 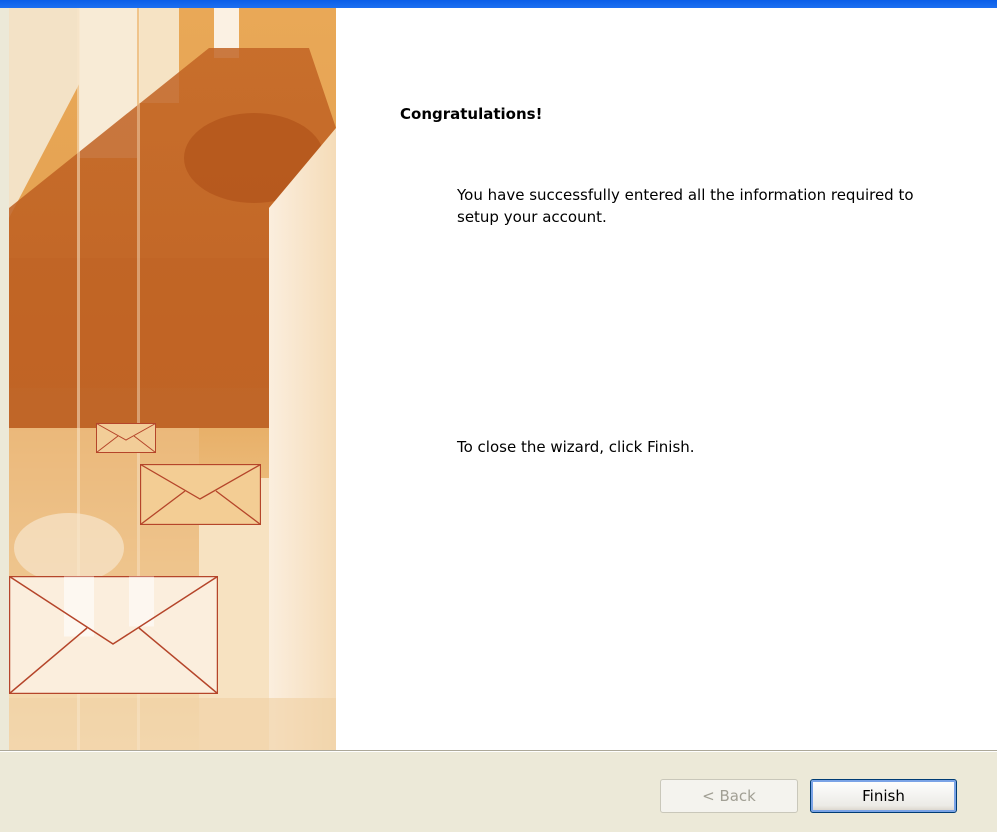 What do you see at coordinates (126, 438) in the screenshot?
I see `envelope-icon-small` at bounding box center [126, 438].